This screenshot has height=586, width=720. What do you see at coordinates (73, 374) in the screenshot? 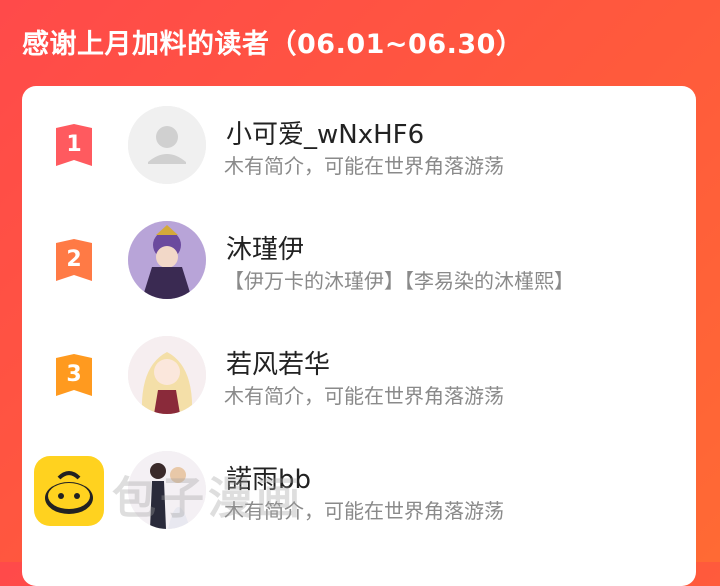
I see `rank-number: 3` at bounding box center [73, 374].